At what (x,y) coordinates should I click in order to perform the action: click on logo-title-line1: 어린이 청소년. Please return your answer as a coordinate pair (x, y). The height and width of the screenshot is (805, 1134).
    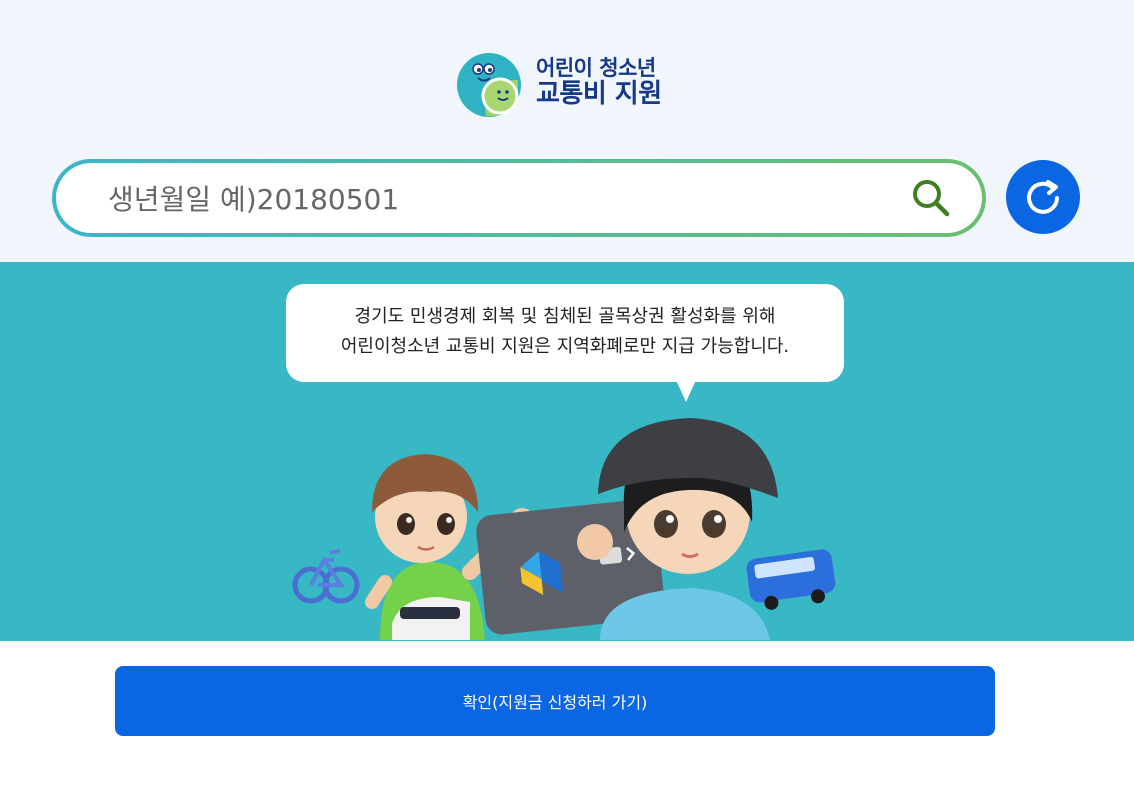
    Looking at the image, I should click on (596, 68).